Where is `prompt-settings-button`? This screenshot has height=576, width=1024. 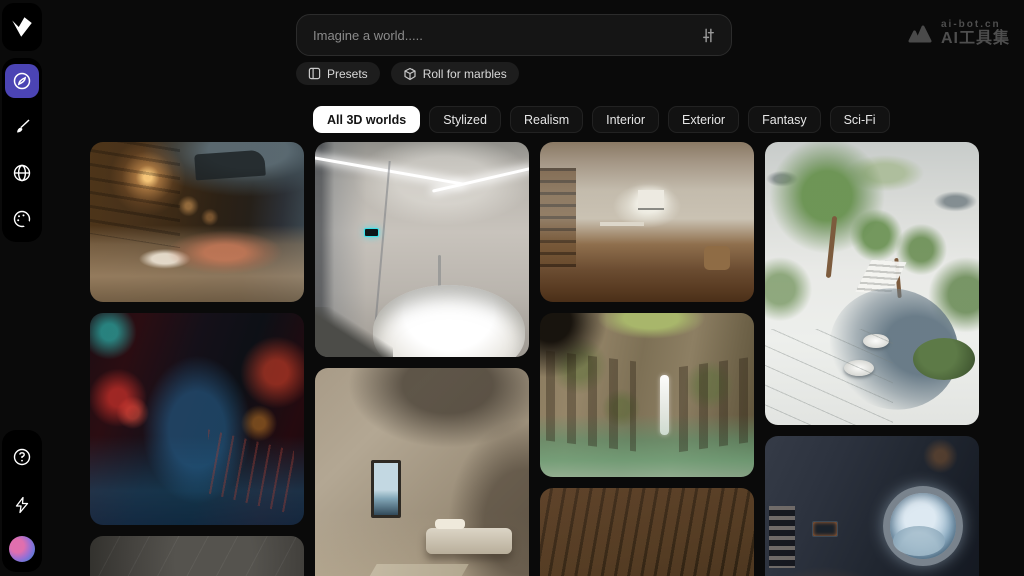
prompt-settings-button is located at coordinates (708, 35).